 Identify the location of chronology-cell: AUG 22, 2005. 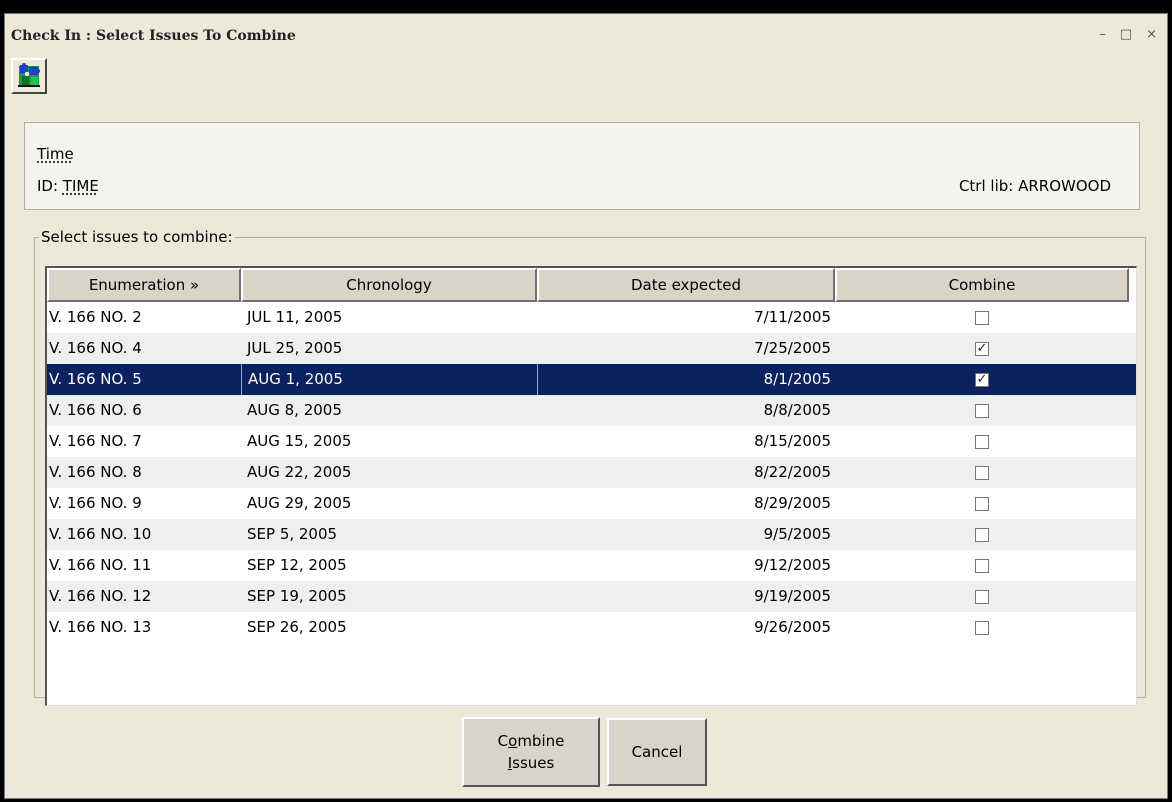
(299, 472).